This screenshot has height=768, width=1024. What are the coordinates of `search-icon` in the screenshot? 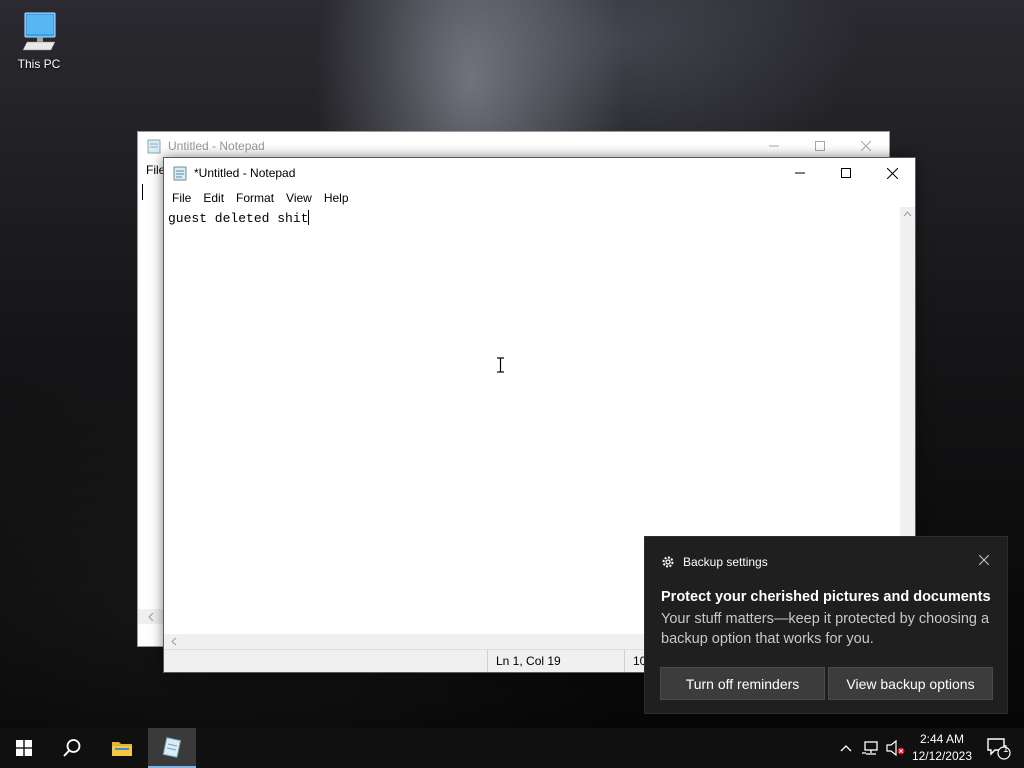 It's located at (72, 748).